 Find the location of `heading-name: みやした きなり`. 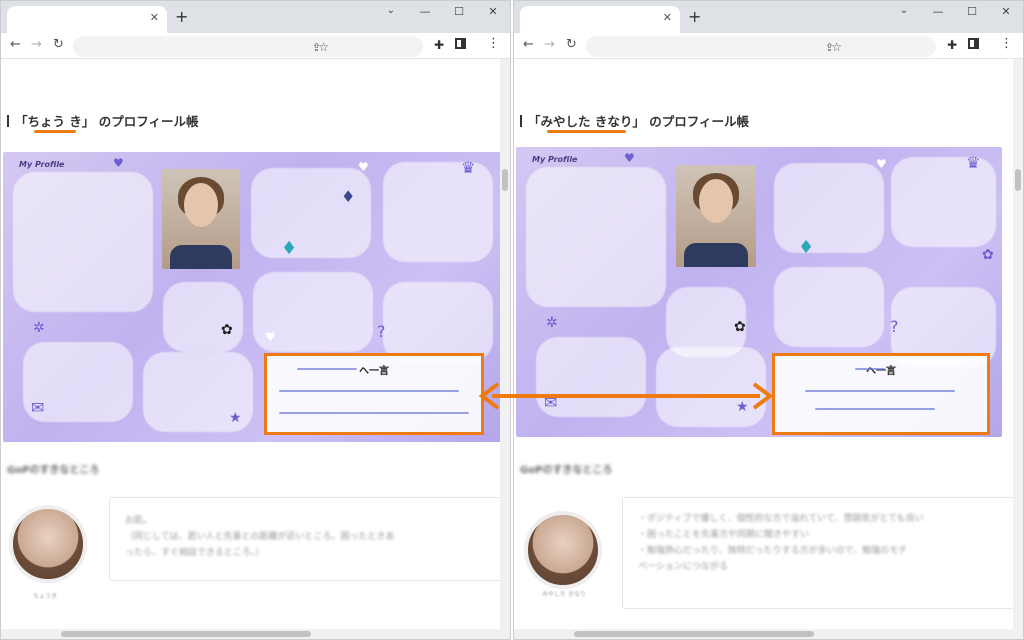

heading-name: みやした きなり is located at coordinates (586, 121).